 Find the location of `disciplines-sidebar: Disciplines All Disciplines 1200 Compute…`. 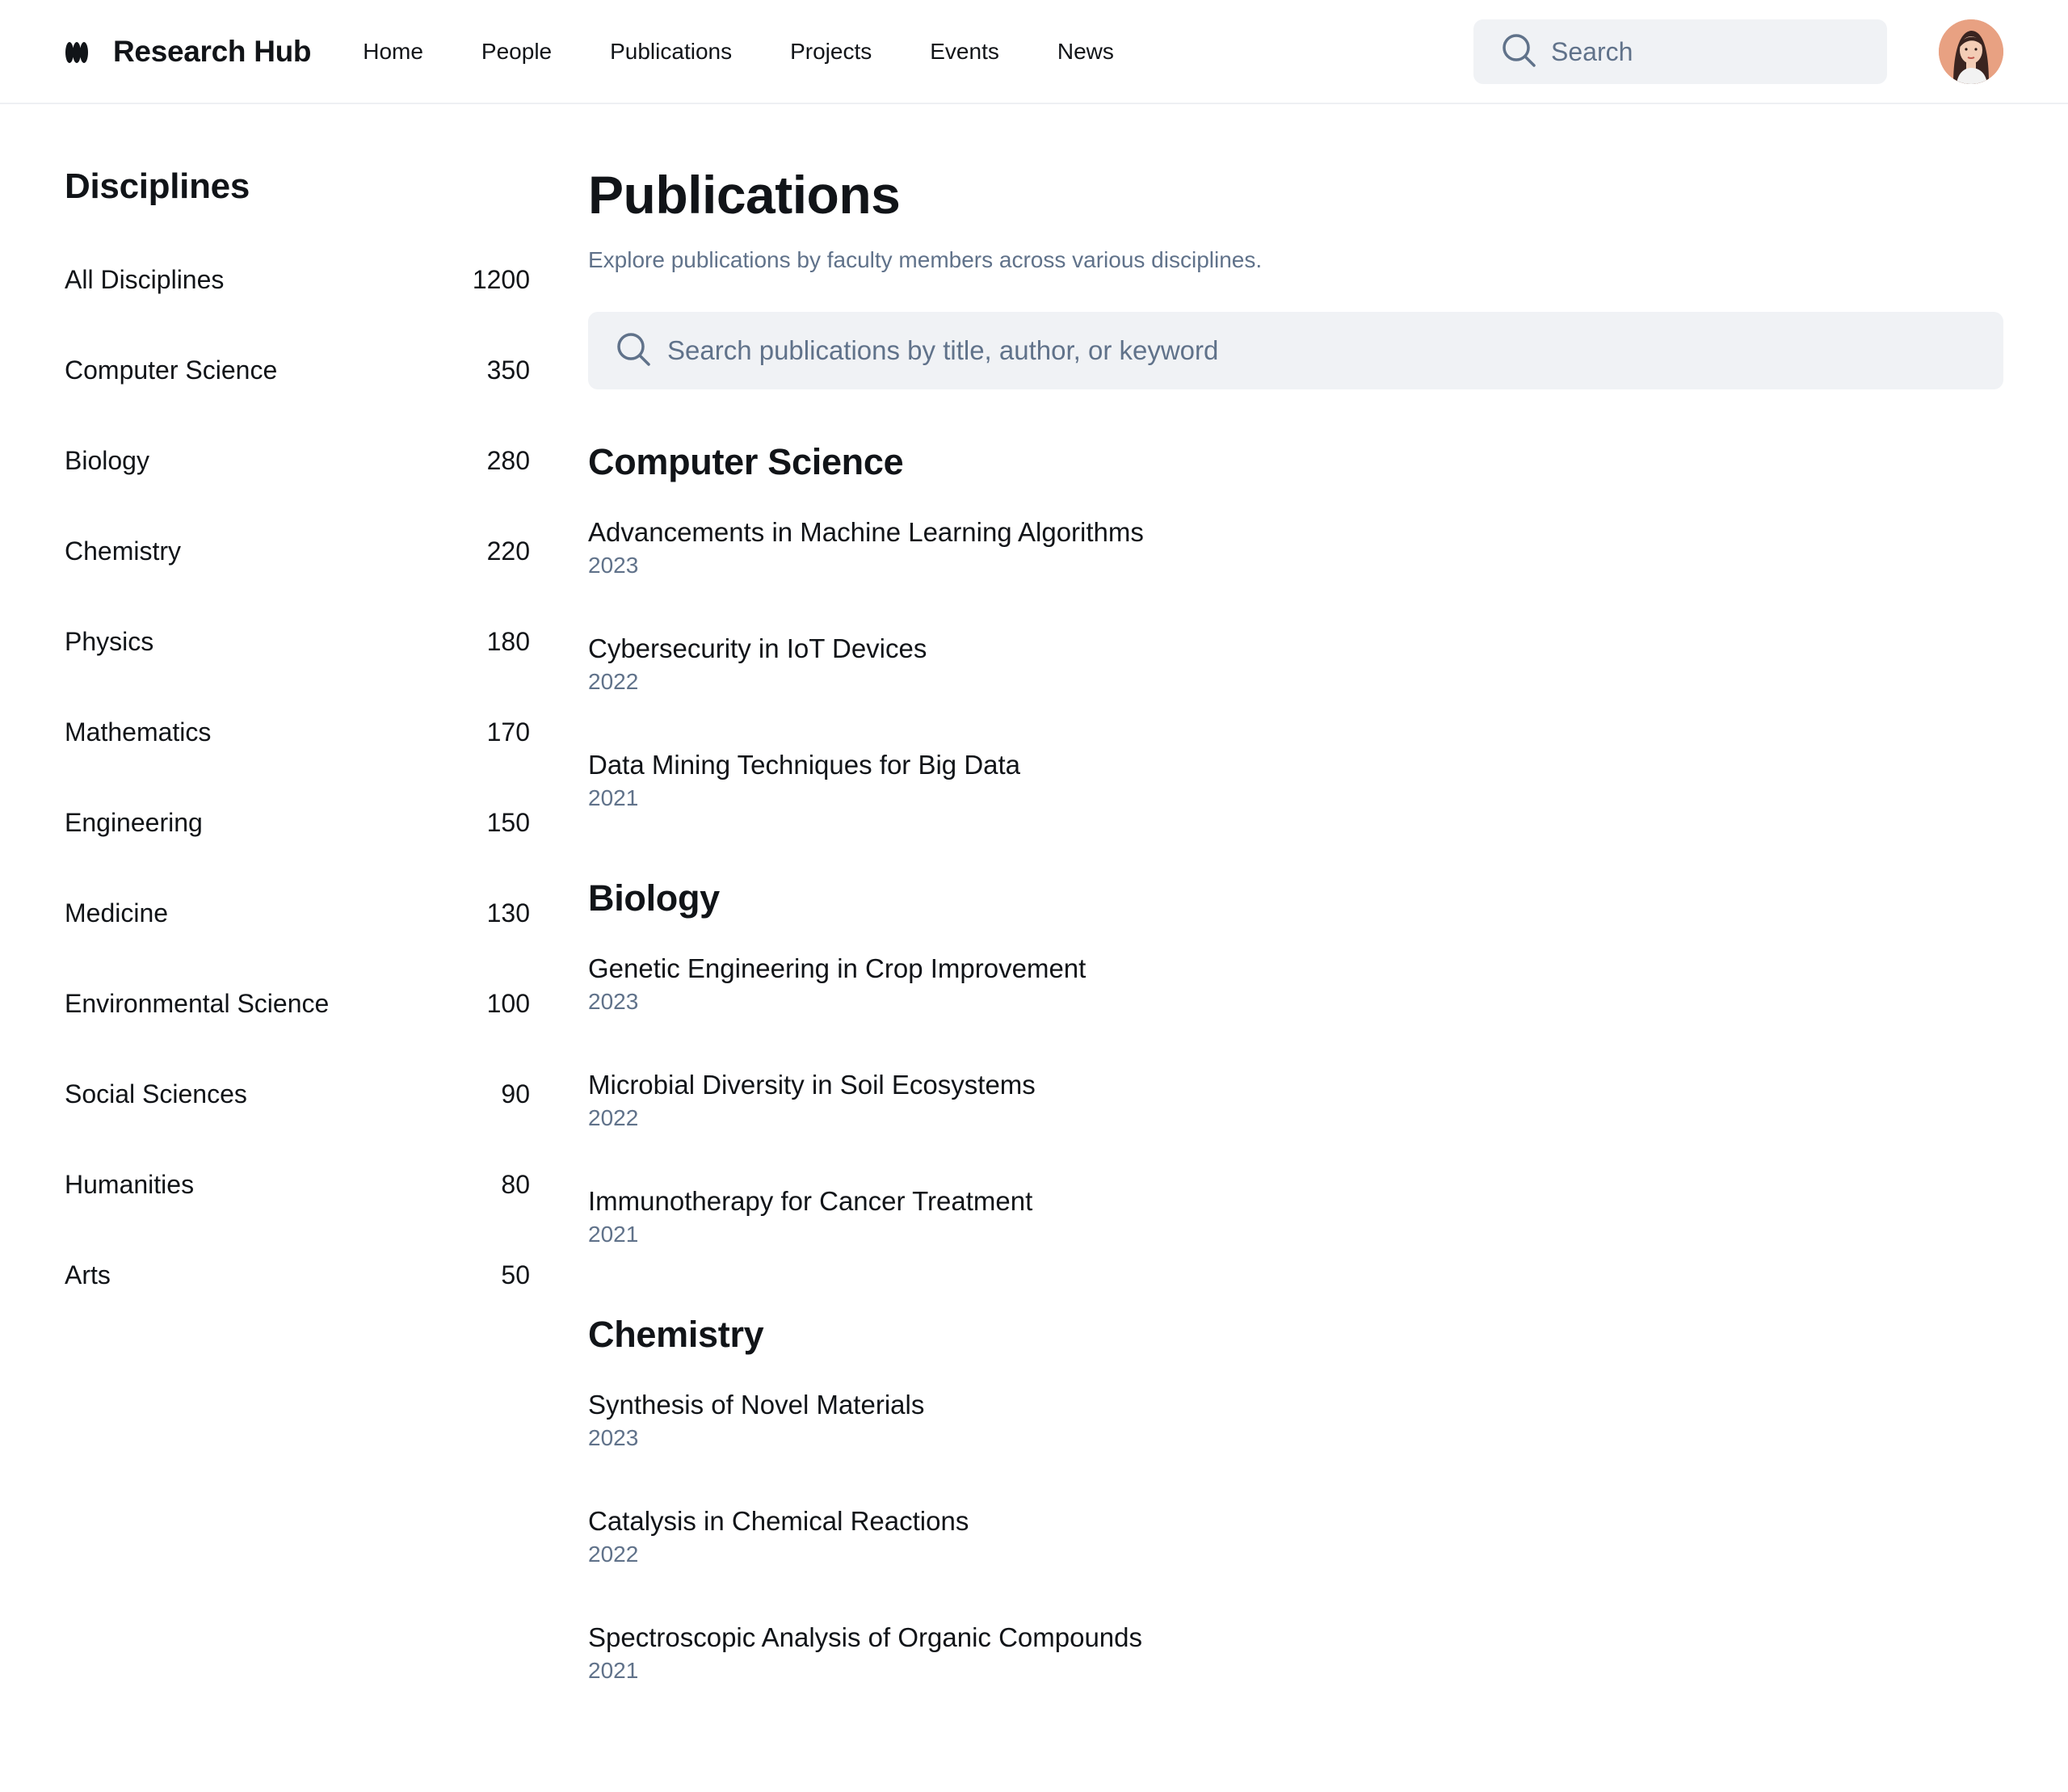

disciplines-sidebar: Disciplines All Disciplines 1200 Compute… is located at coordinates (297, 743).